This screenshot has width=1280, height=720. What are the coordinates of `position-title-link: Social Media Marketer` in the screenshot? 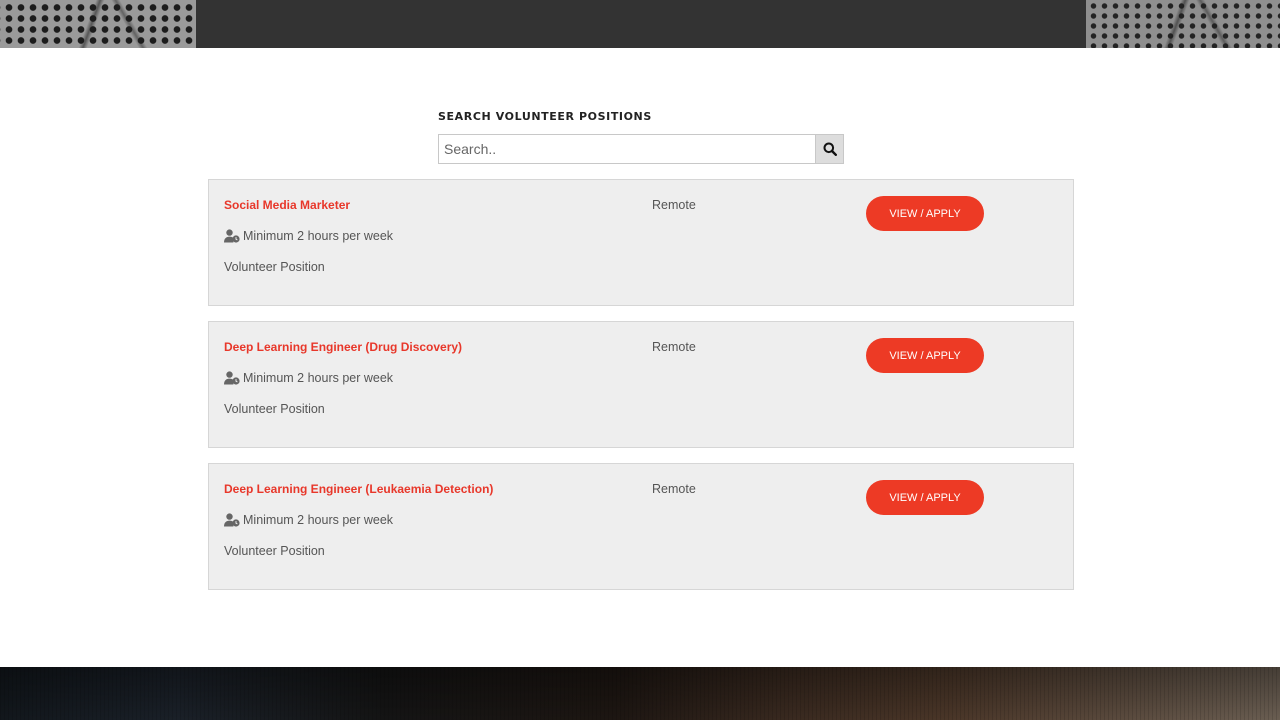 It's located at (287, 205).